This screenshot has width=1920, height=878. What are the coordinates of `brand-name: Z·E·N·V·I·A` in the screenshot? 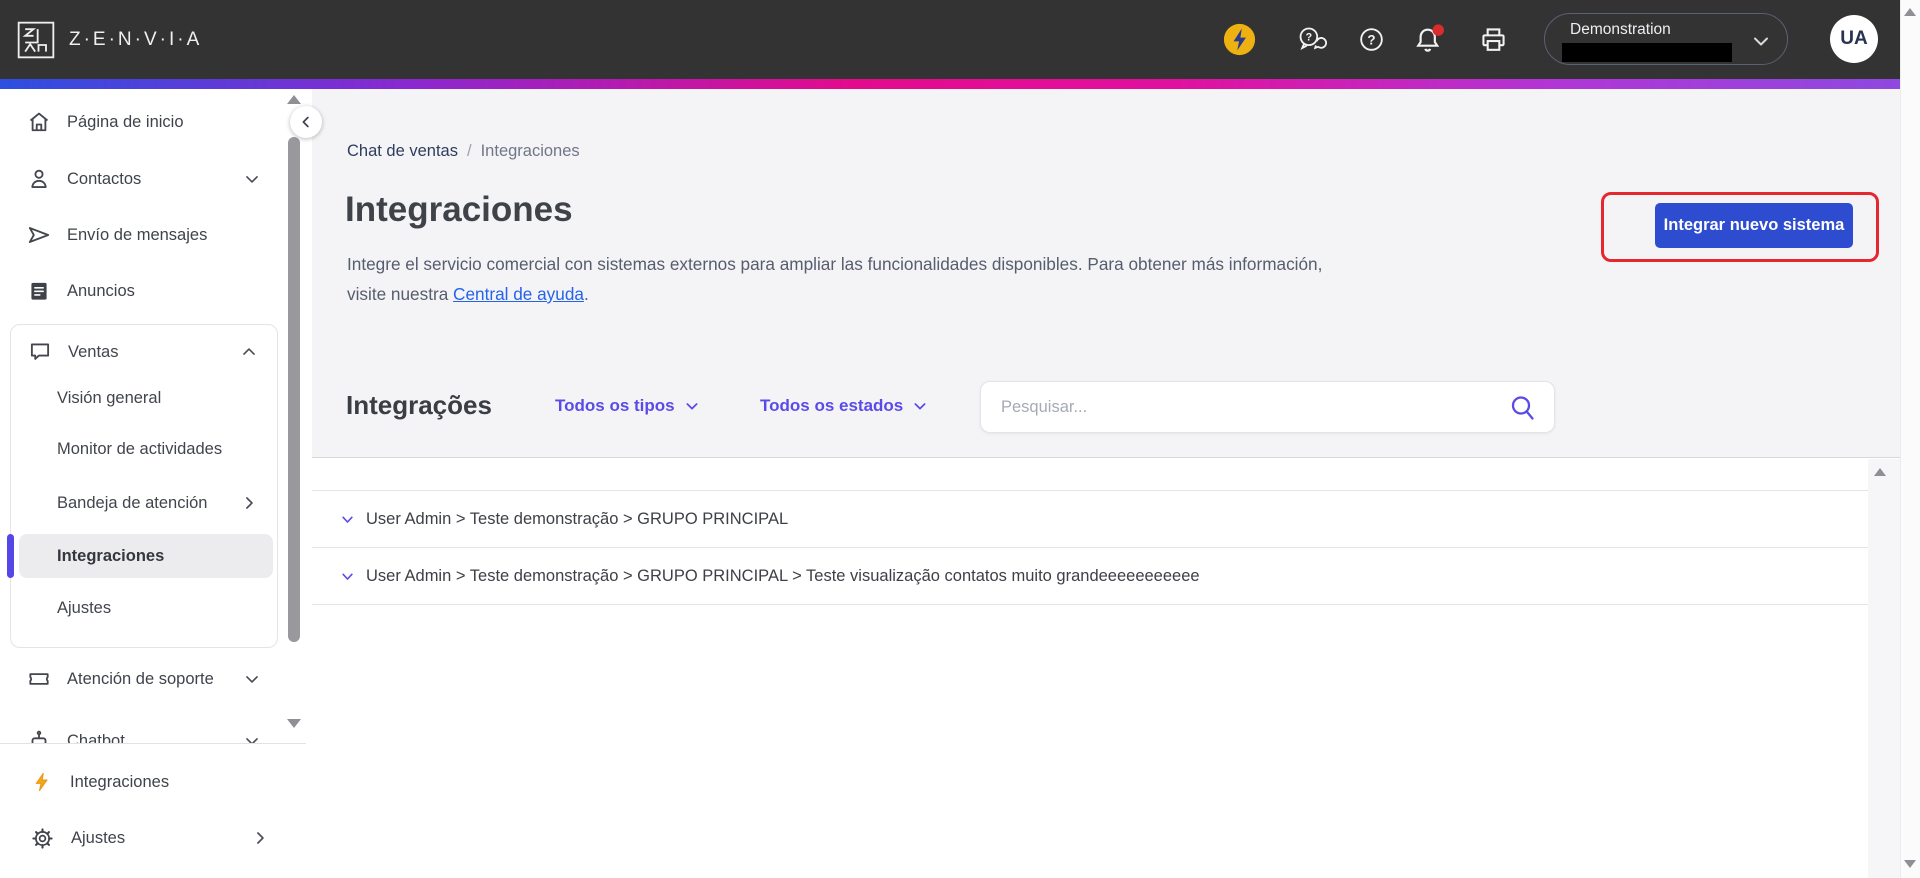 It's located at (136, 39).